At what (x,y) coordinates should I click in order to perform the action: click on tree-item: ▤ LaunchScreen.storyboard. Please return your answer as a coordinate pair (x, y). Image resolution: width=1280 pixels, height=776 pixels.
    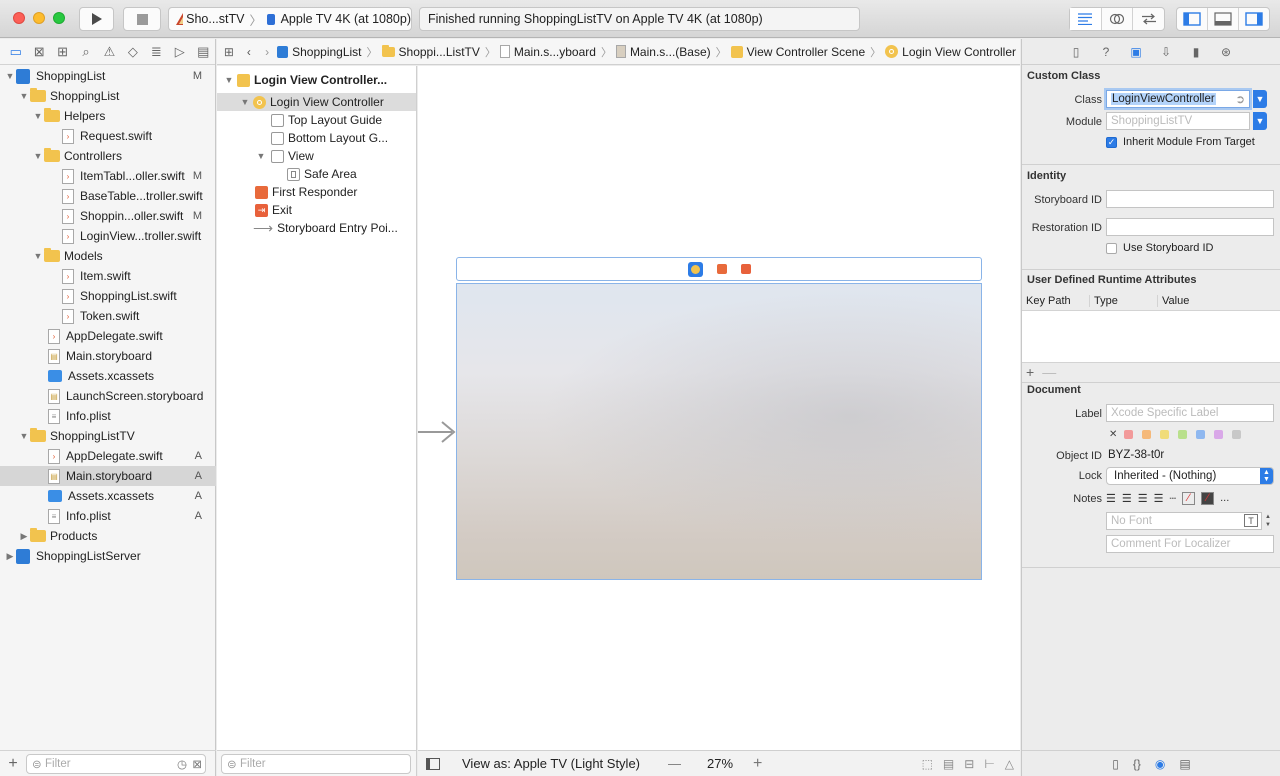
    Looking at the image, I should click on (108, 396).